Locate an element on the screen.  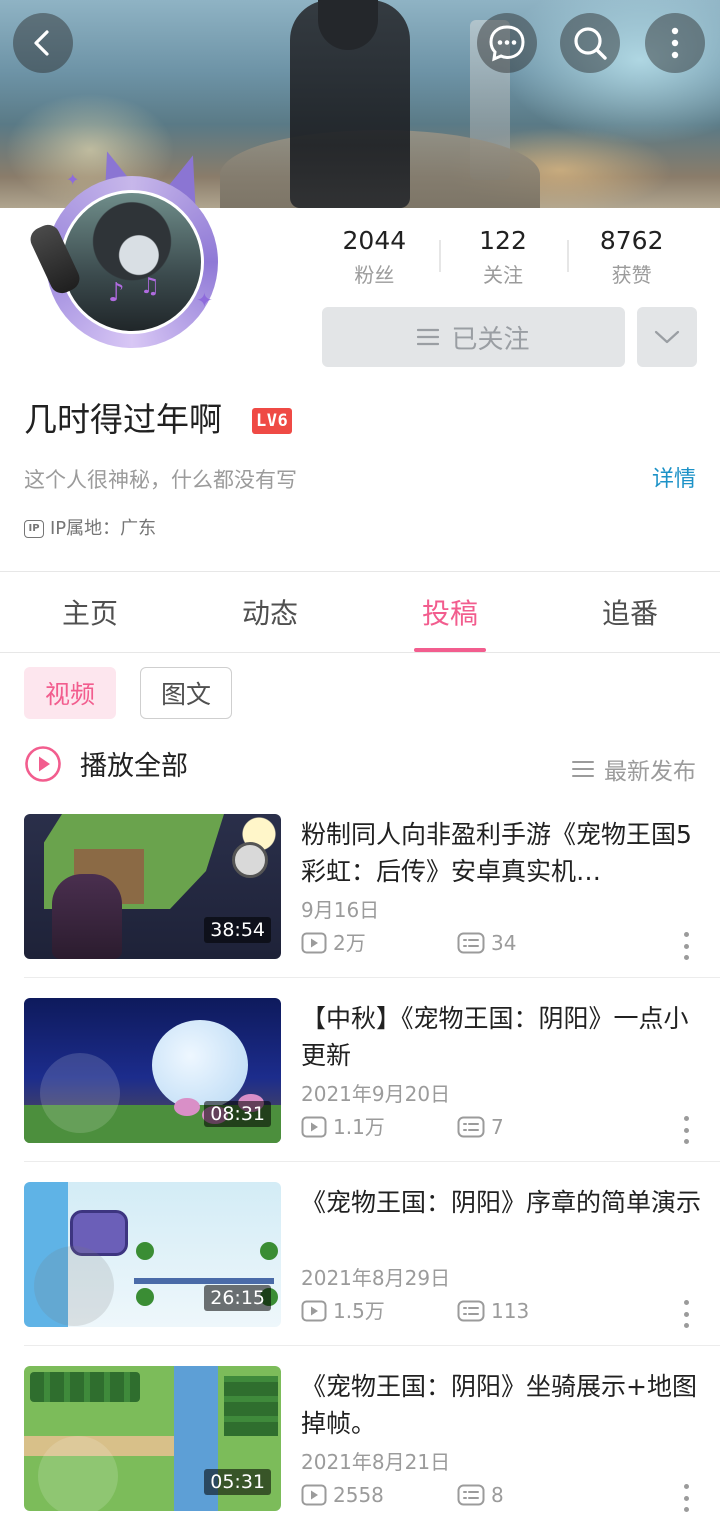
comment-count: 113 is located at coordinates (493, 1311).